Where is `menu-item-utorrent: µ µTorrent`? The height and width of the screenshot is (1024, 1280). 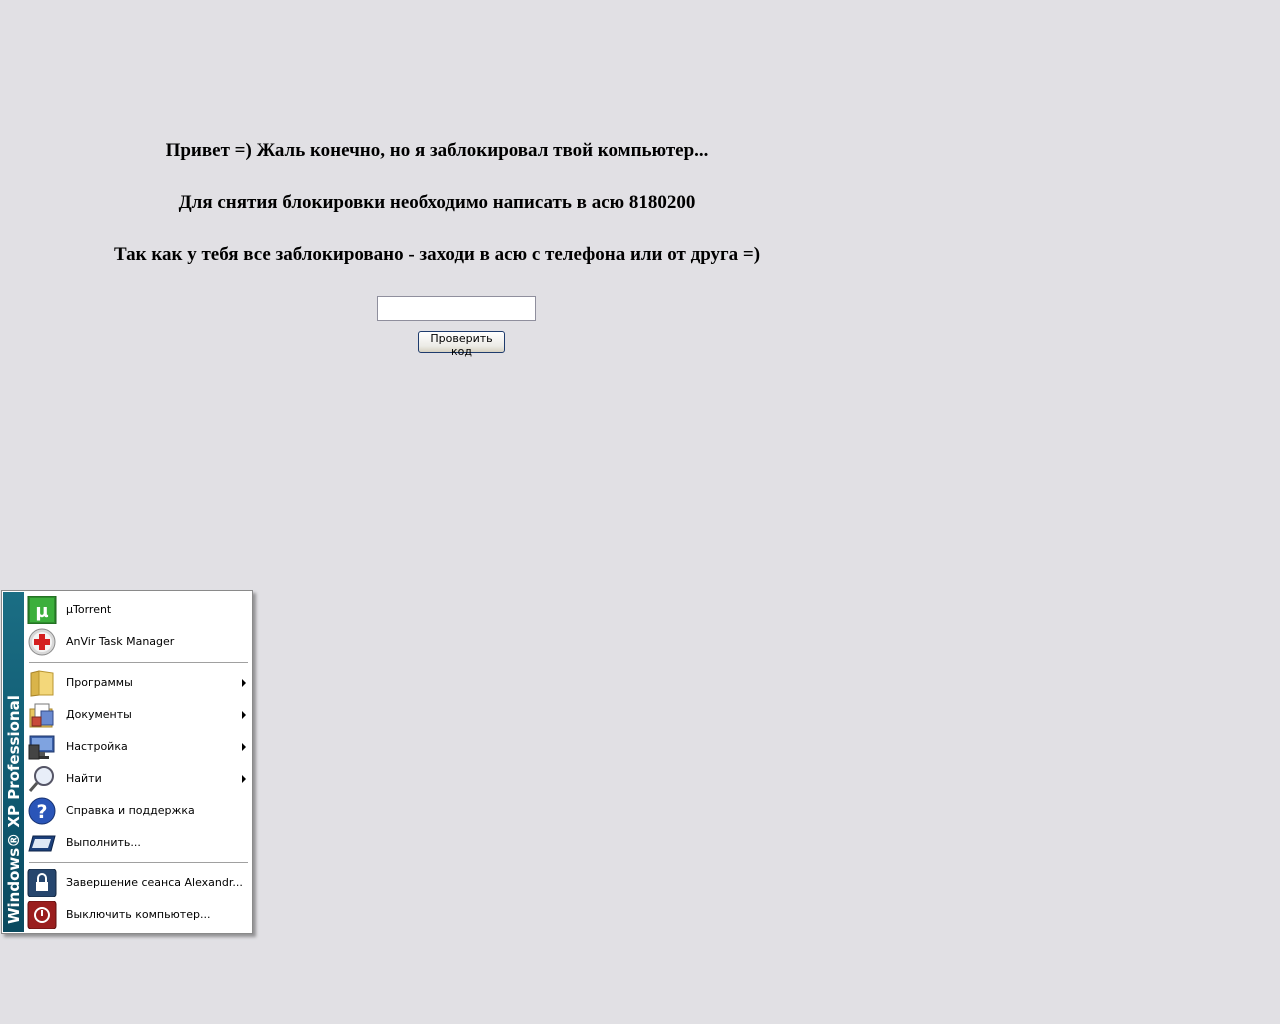
menu-item-utorrent: µ µTorrent is located at coordinates (138, 610).